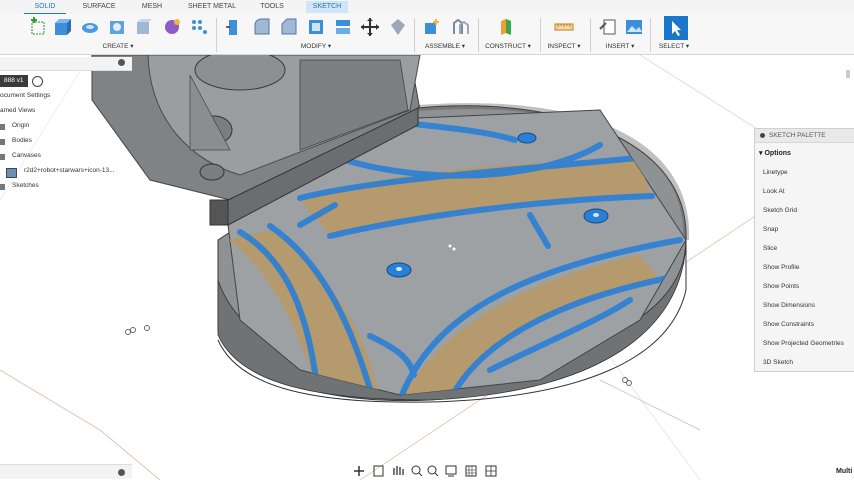 Image resolution: width=854 pixels, height=482 pixels. I want to click on palette-linetype: Linetype, so click(775, 172).